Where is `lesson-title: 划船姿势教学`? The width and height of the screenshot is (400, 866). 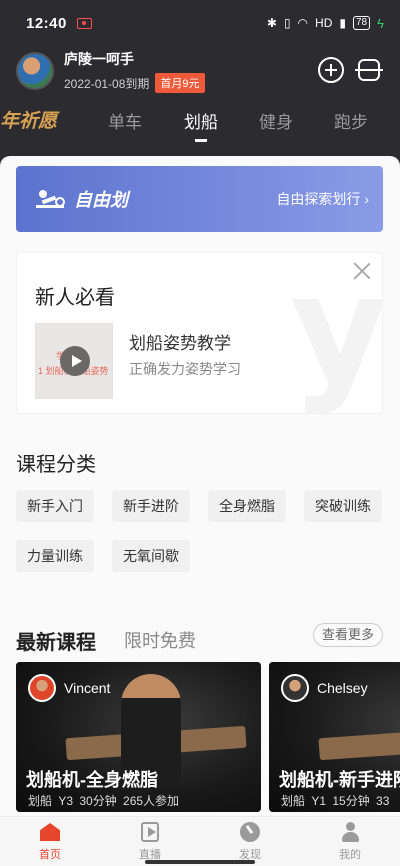 lesson-title: 划船姿势教学 is located at coordinates (180, 341).